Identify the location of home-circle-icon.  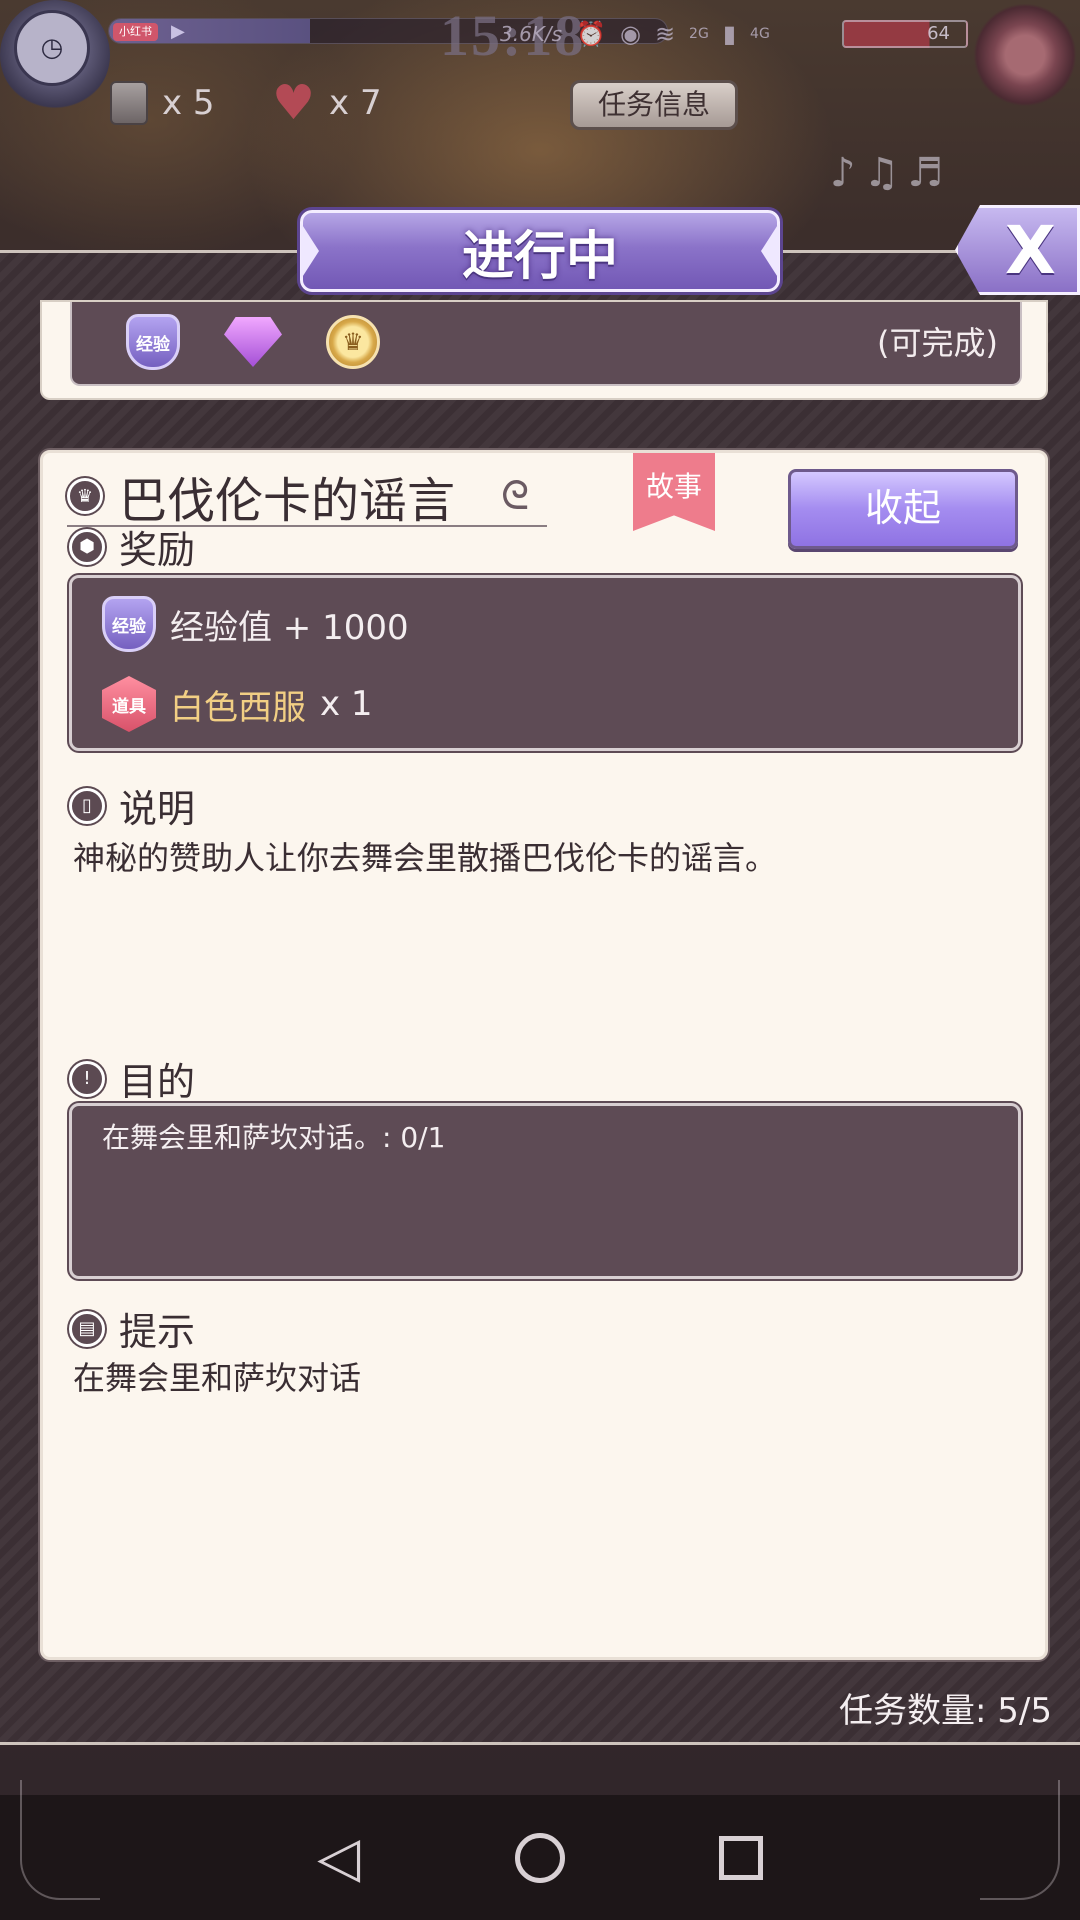
(539, 1857).